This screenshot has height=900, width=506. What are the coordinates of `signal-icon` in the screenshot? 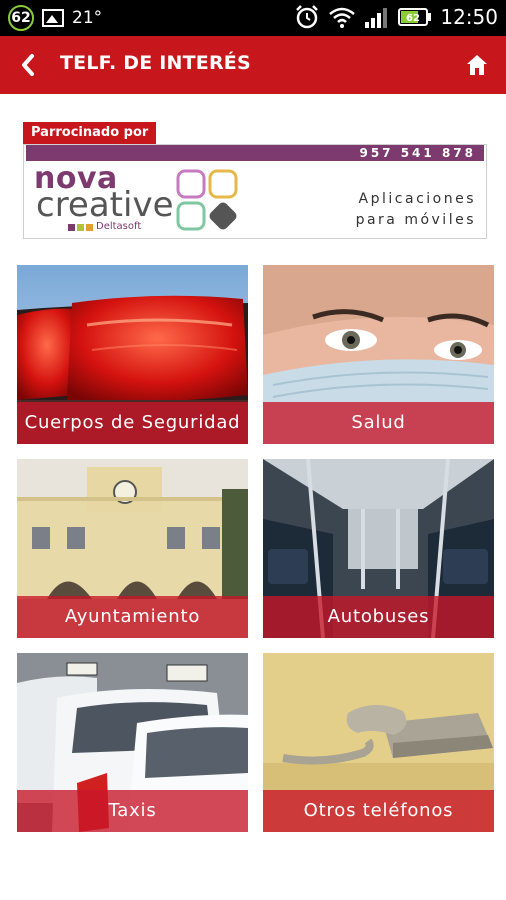 It's located at (376, 18).